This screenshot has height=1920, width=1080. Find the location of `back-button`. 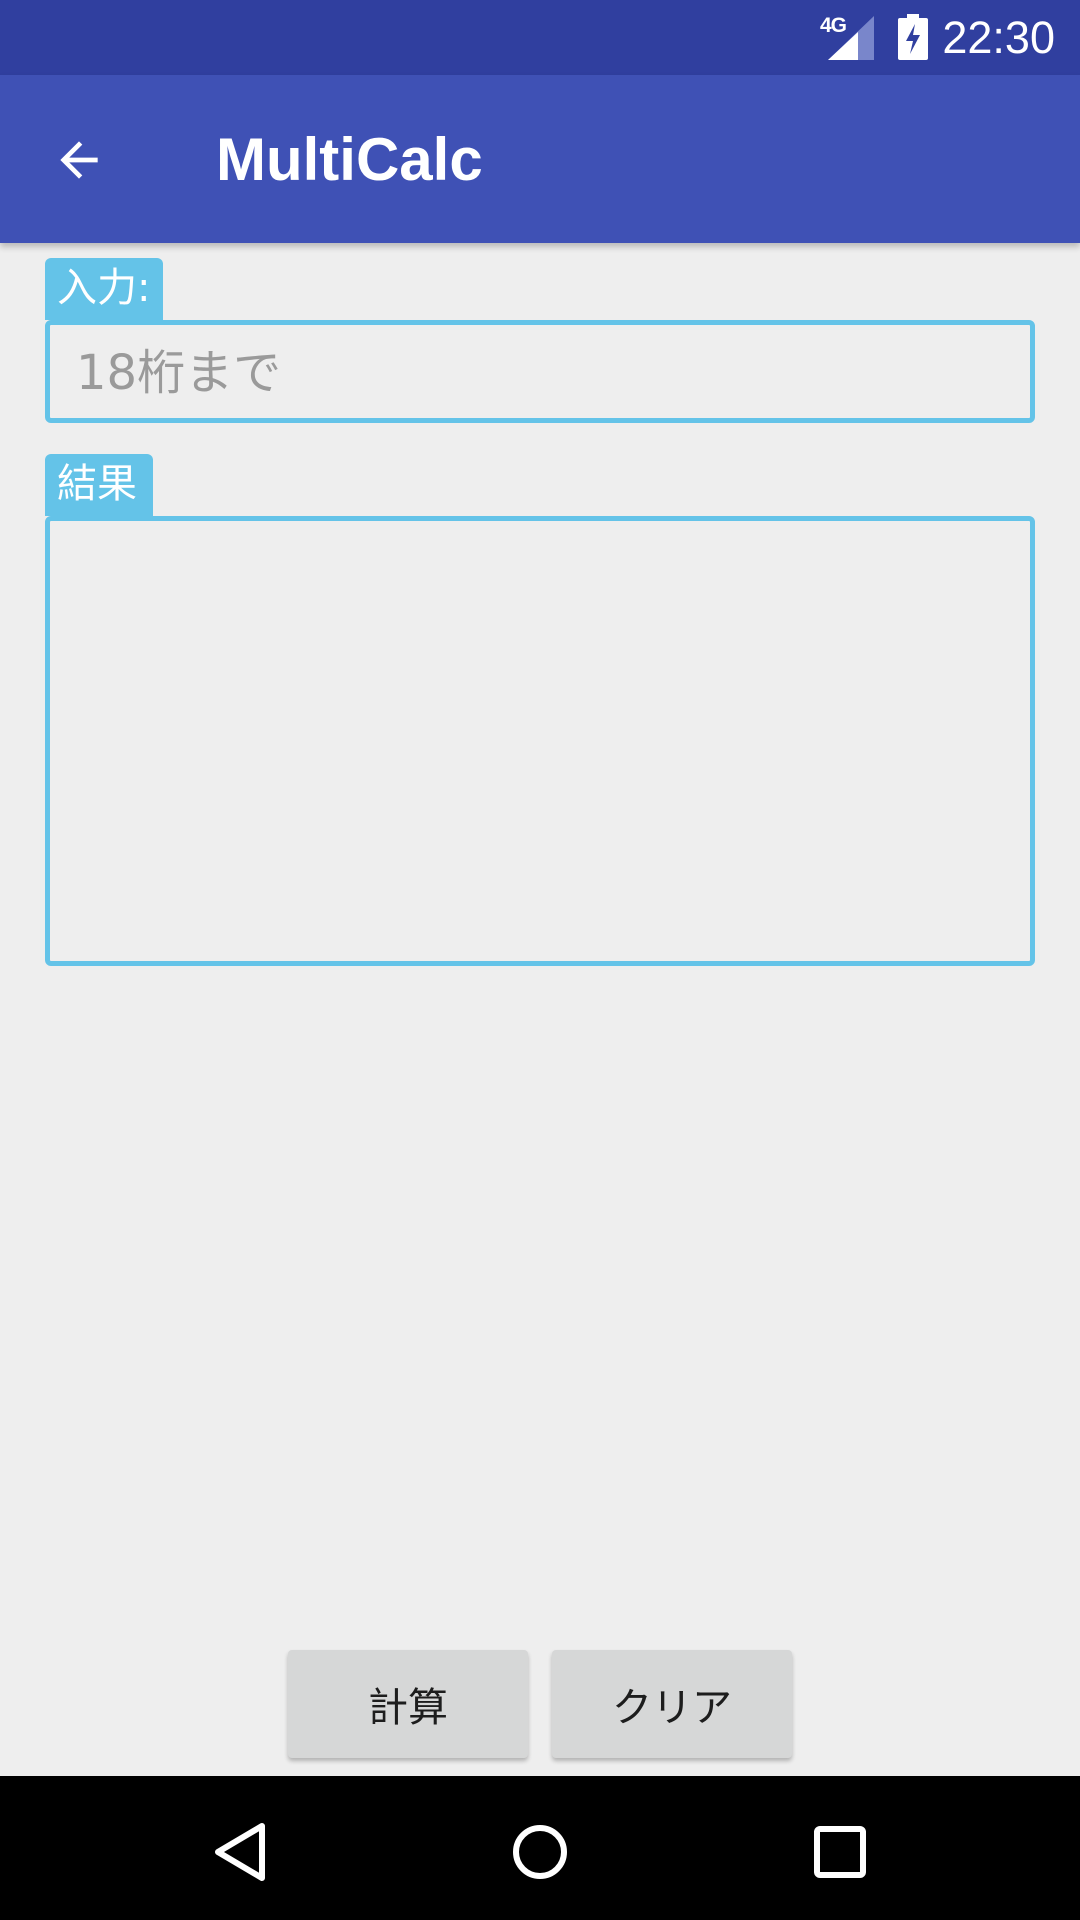

back-button is located at coordinates (79, 160).